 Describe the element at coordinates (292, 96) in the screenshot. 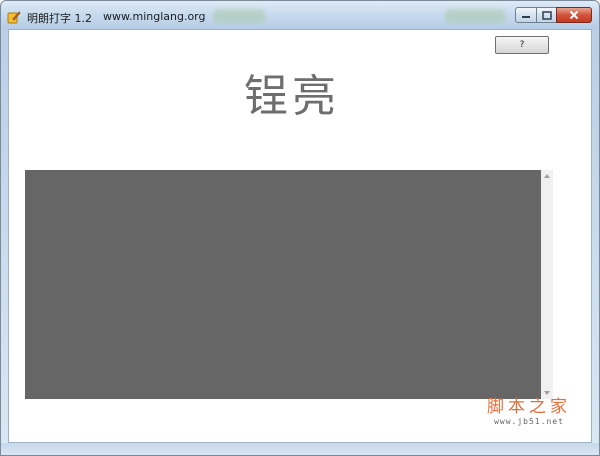

I see `target-word: 锃亮` at that location.